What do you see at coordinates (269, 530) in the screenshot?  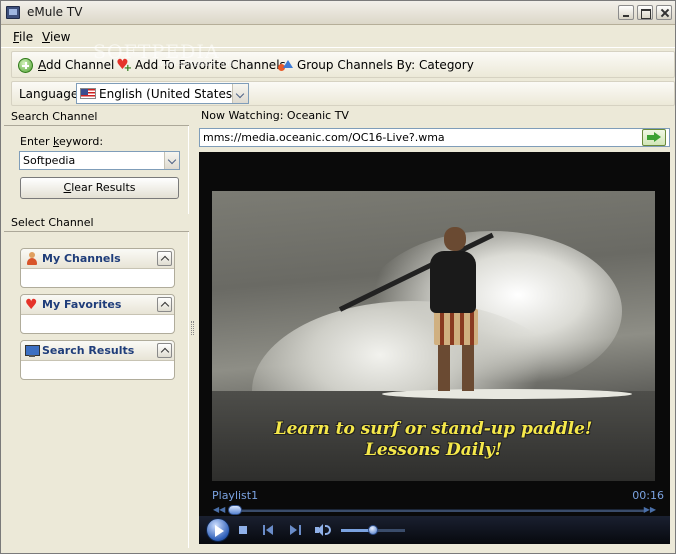 I see `previous-icon` at bounding box center [269, 530].